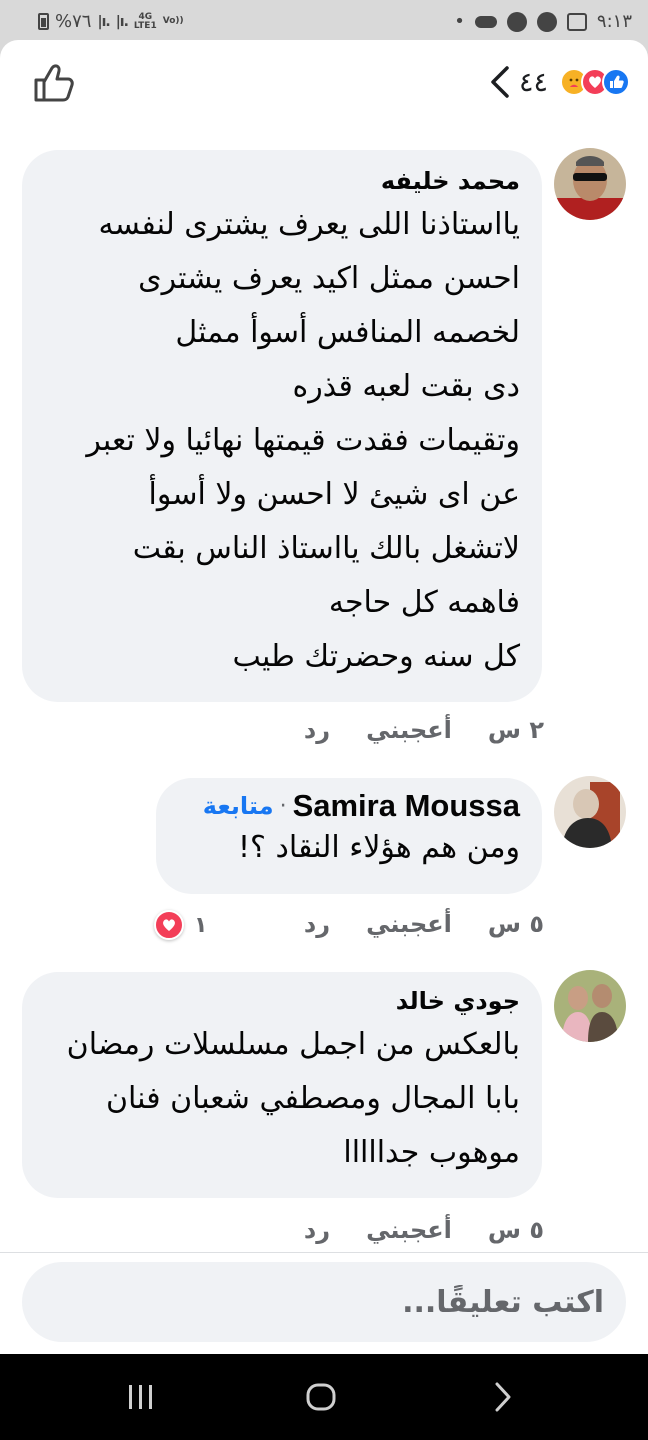 This screenshot has width=648, height=1440. I want to click on like-reaction-icon, so click(616, 82).